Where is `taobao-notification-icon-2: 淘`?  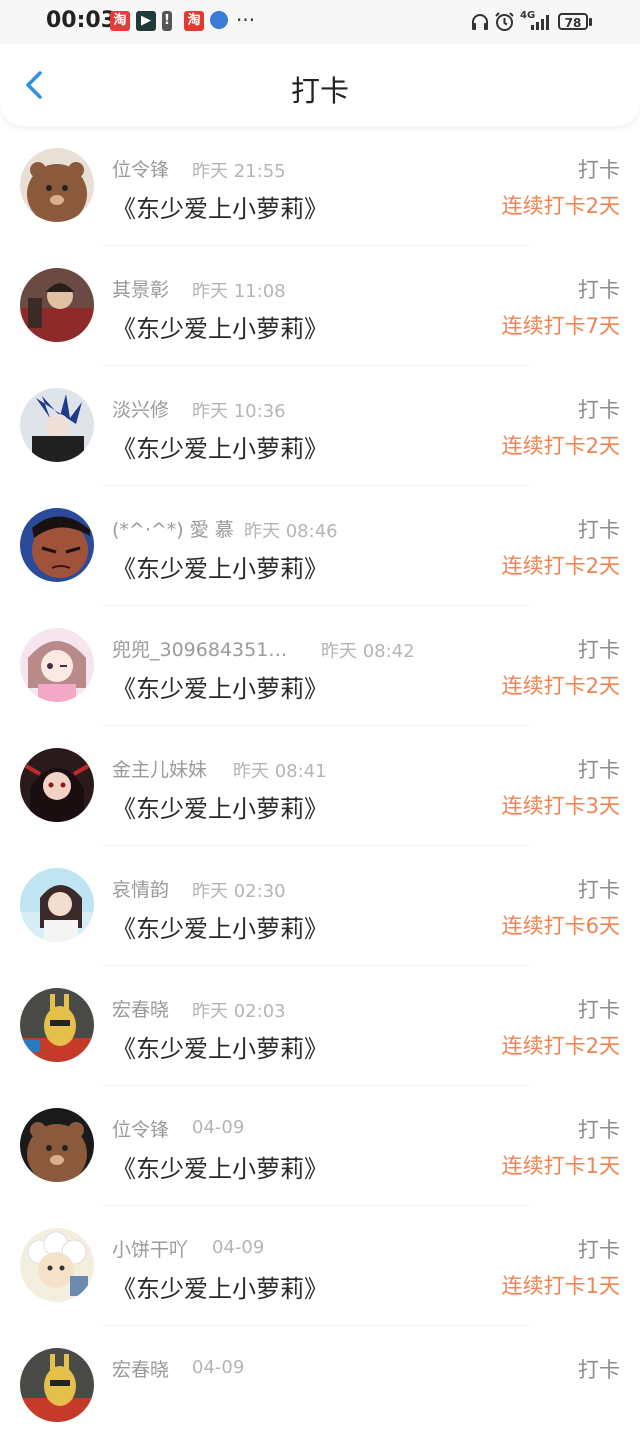
taobao-notification-icon-2: 淘 is located at coordinates (194, 21).